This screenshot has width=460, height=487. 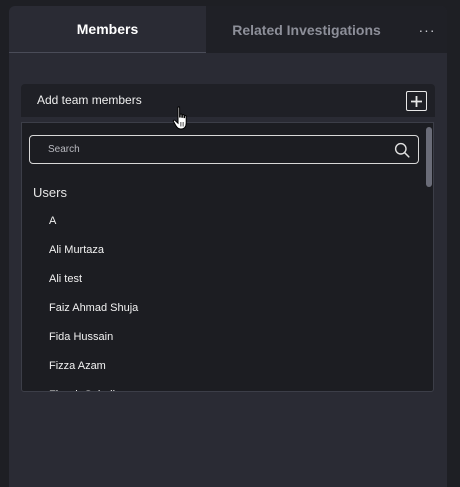 I want to click on more-options-icon: ···, so click(x=427, y=29).